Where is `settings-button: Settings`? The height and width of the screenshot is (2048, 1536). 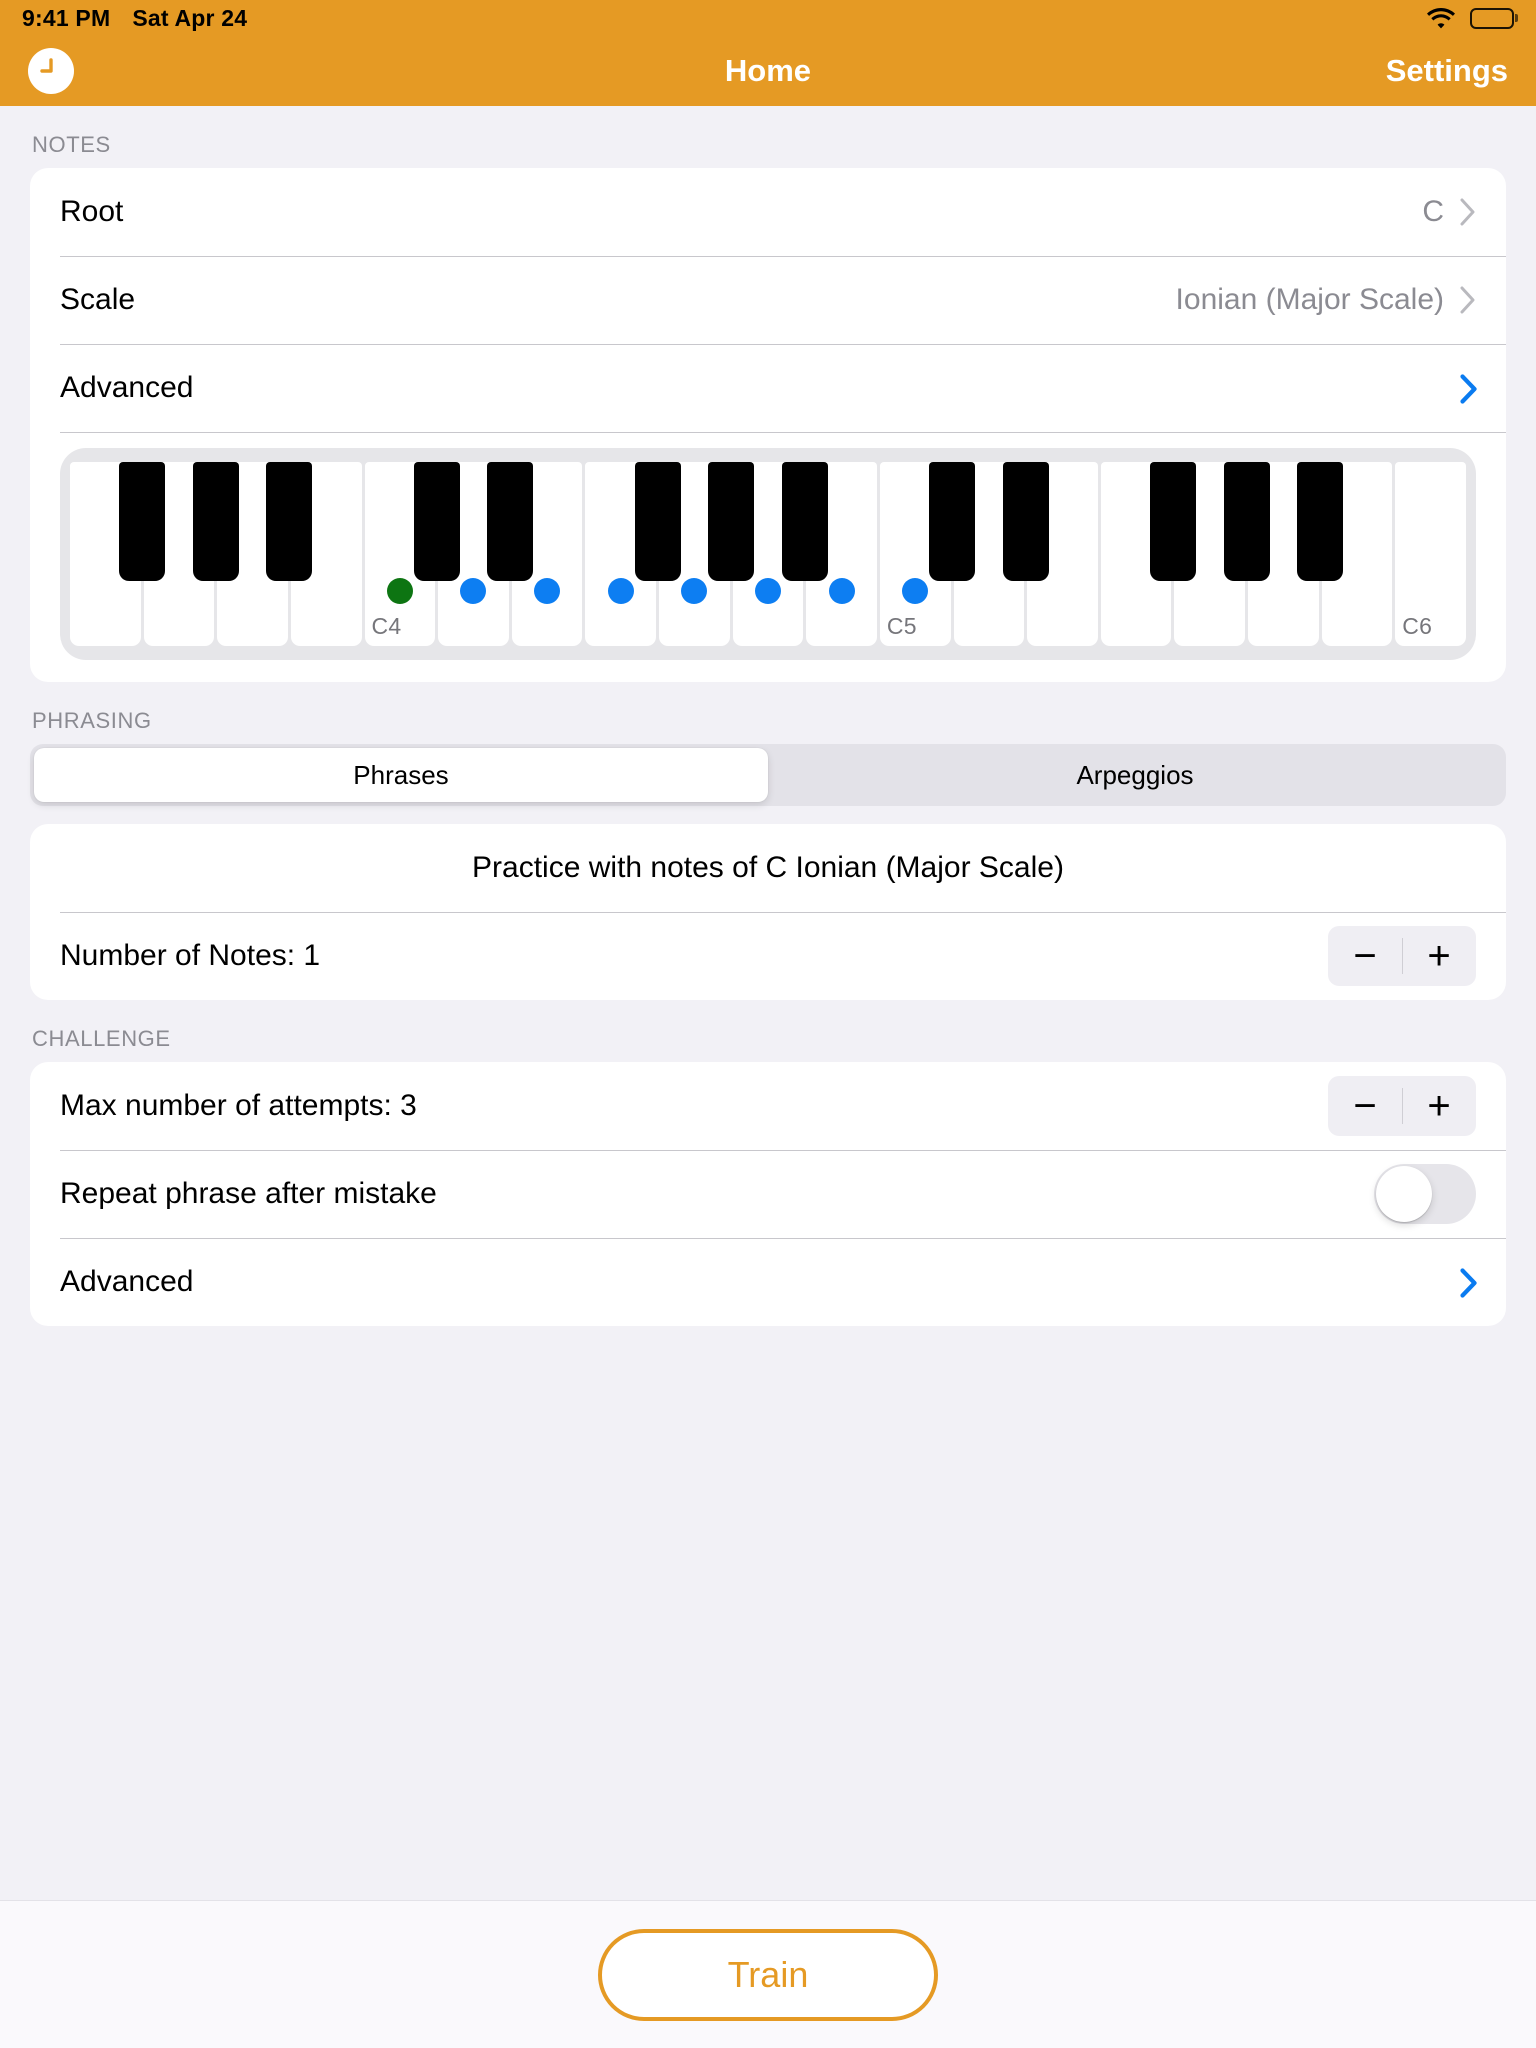 settings-button: Settings is located at coordinates (1447, 71).